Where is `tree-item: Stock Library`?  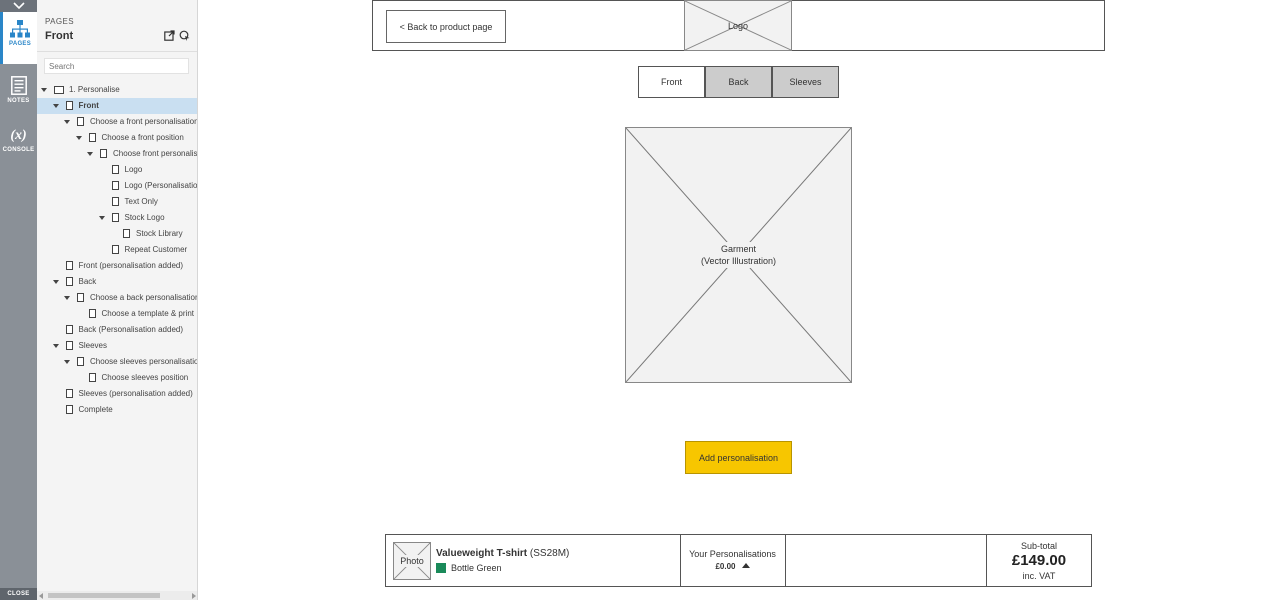
tree-item: Stock Library is located at coordinates (117, 234).